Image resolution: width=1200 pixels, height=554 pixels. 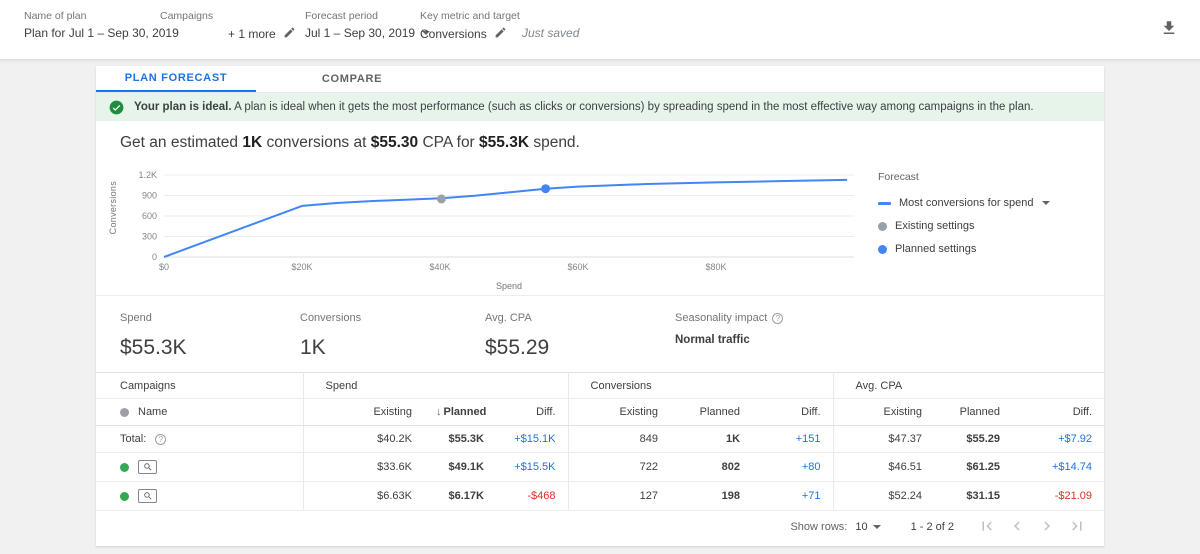 I want to click on column-header-spend-diff: Diff., so click(x=532, y=412).